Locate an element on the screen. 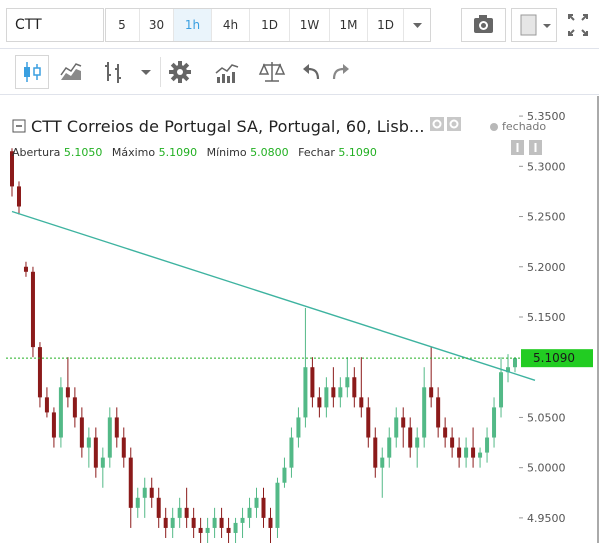 Image resolution: width=599 pixels, height=543 pixels. indicators-icon is located at coordinates (227, 73).